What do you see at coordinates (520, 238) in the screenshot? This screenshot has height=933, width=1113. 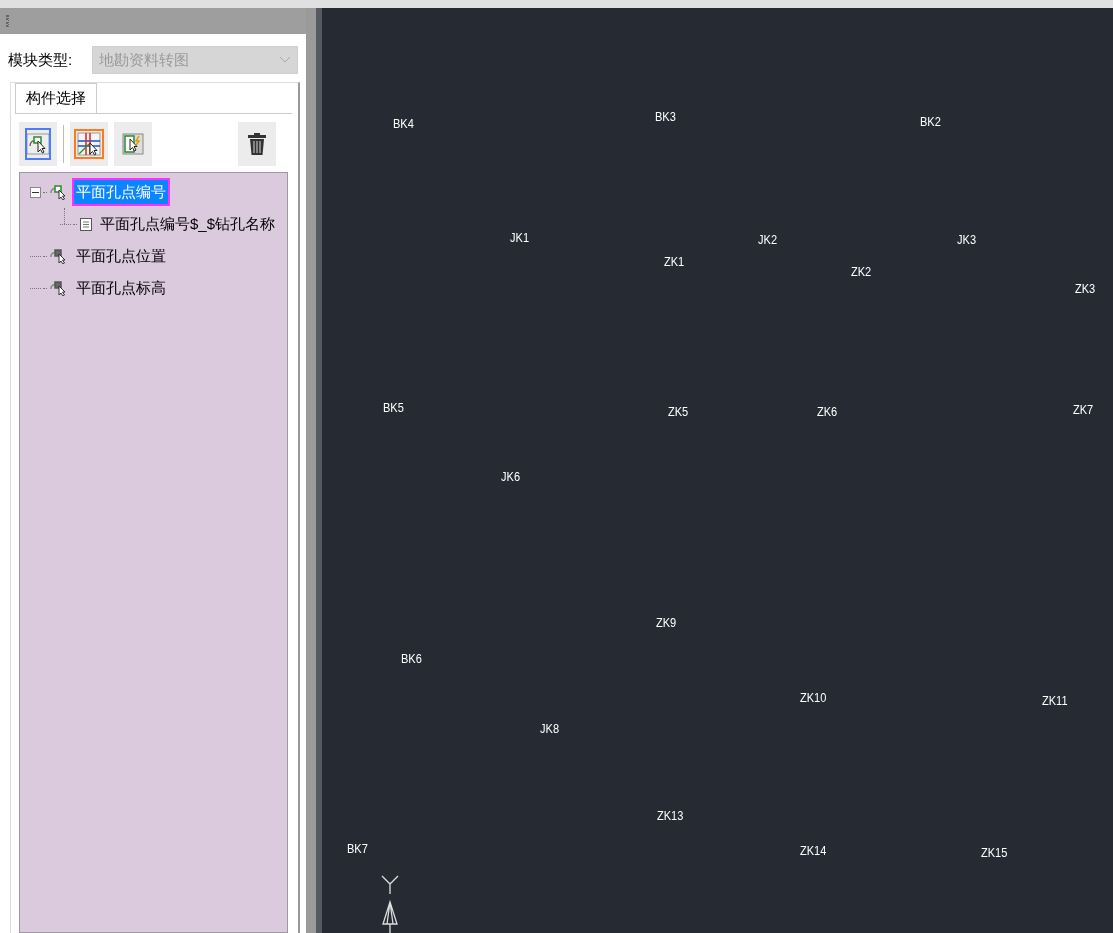 I see `borehole-label: JK1` at bounding box center [520, 238].